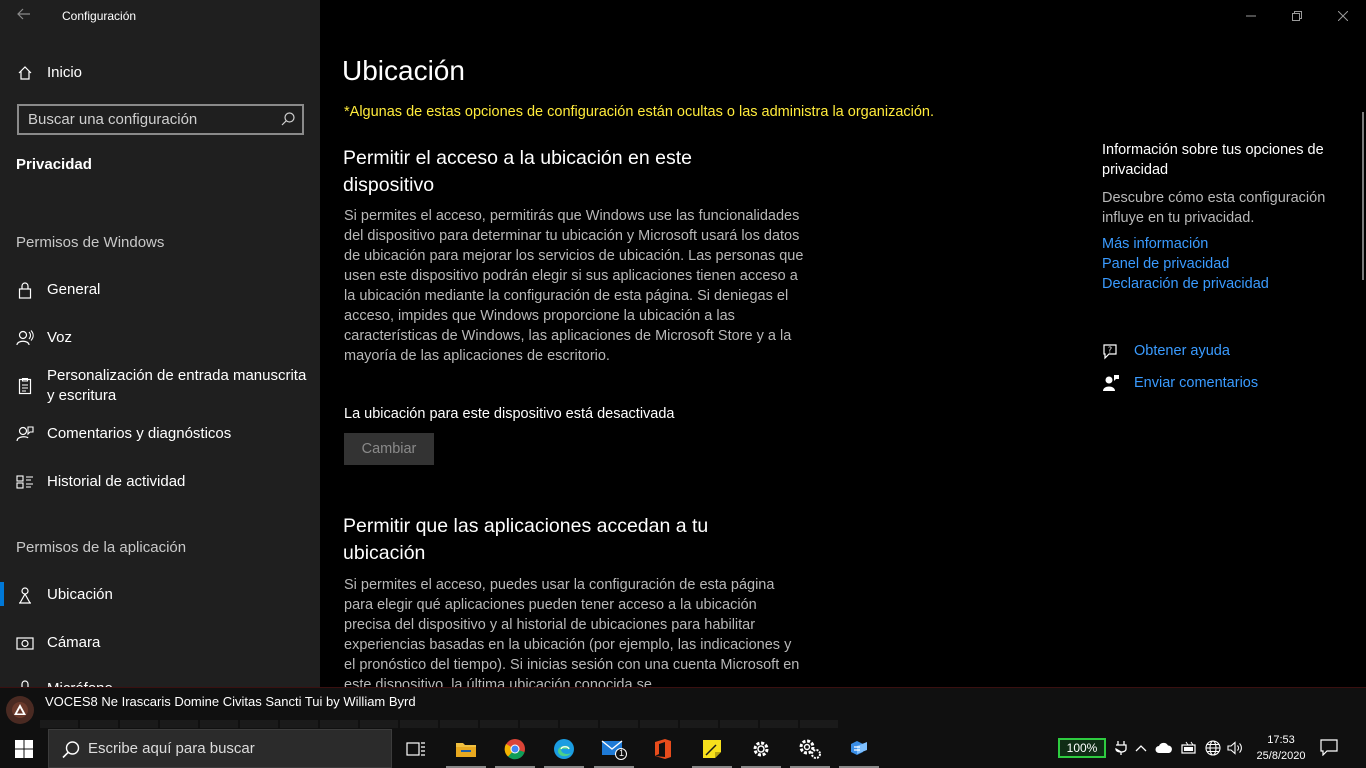  I want to click on office-icon, so click(663, 748).